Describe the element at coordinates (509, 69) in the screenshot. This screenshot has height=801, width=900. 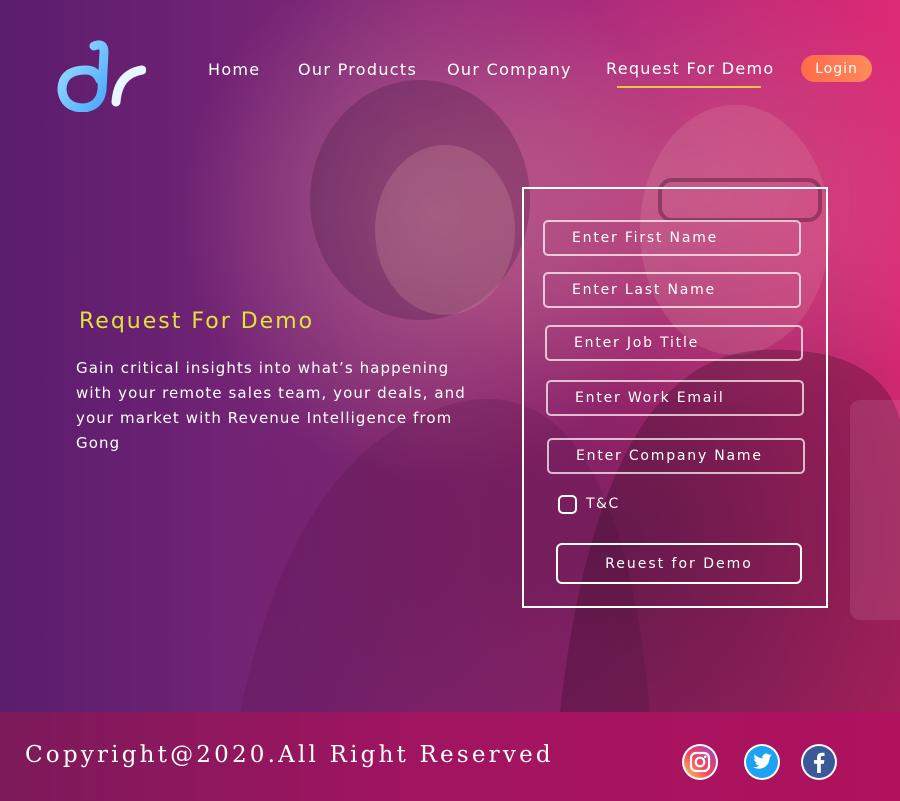
I see `nav-our-company: Our Company` at that location.